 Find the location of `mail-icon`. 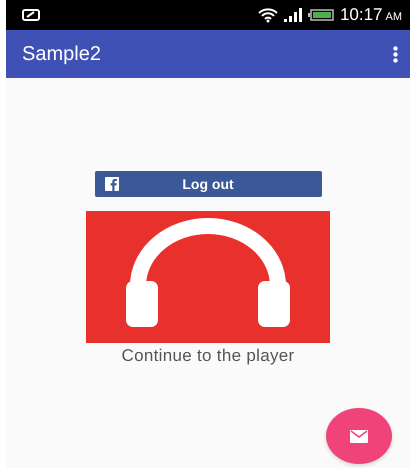

mail-icon is located at coordinates (359, 436).